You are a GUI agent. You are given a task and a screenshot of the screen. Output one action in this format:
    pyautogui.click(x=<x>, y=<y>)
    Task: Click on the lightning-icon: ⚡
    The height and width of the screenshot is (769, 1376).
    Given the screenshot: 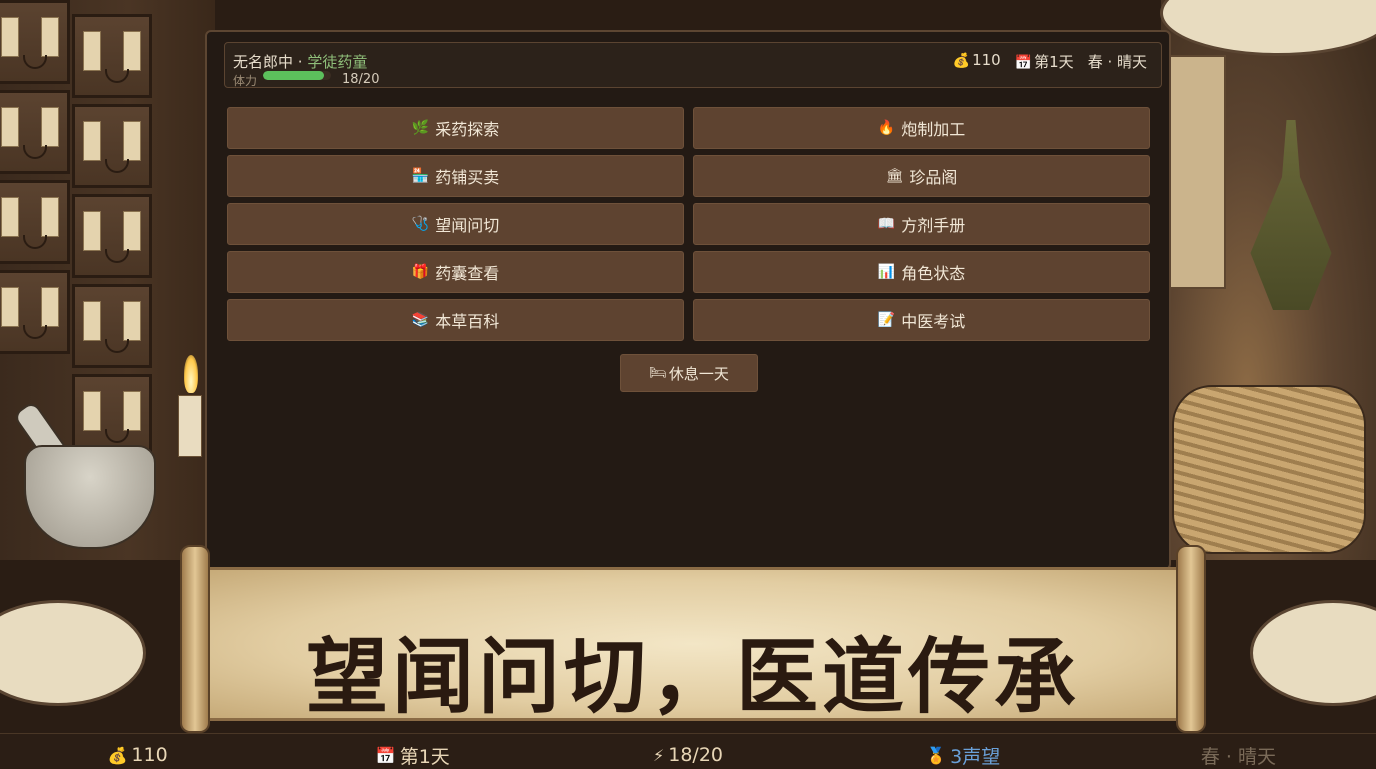 What is the action you would take?
    pyautogui.click(x=659, y=755)
    